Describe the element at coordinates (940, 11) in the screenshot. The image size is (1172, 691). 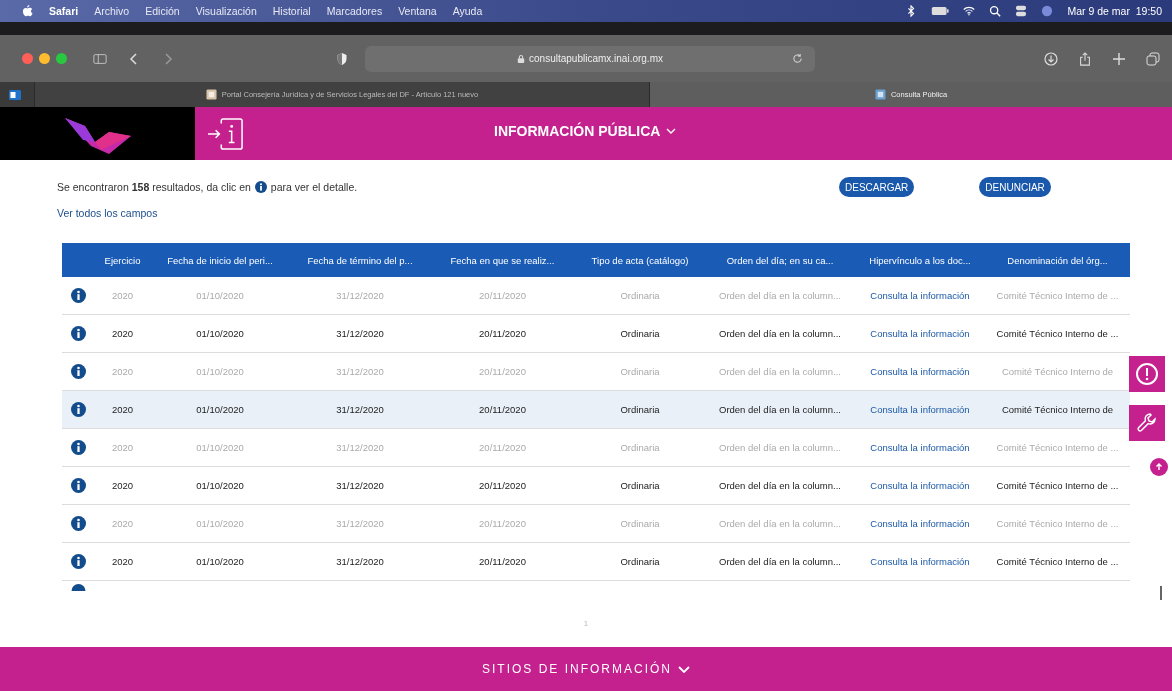
I see `battery-icon` at that location.